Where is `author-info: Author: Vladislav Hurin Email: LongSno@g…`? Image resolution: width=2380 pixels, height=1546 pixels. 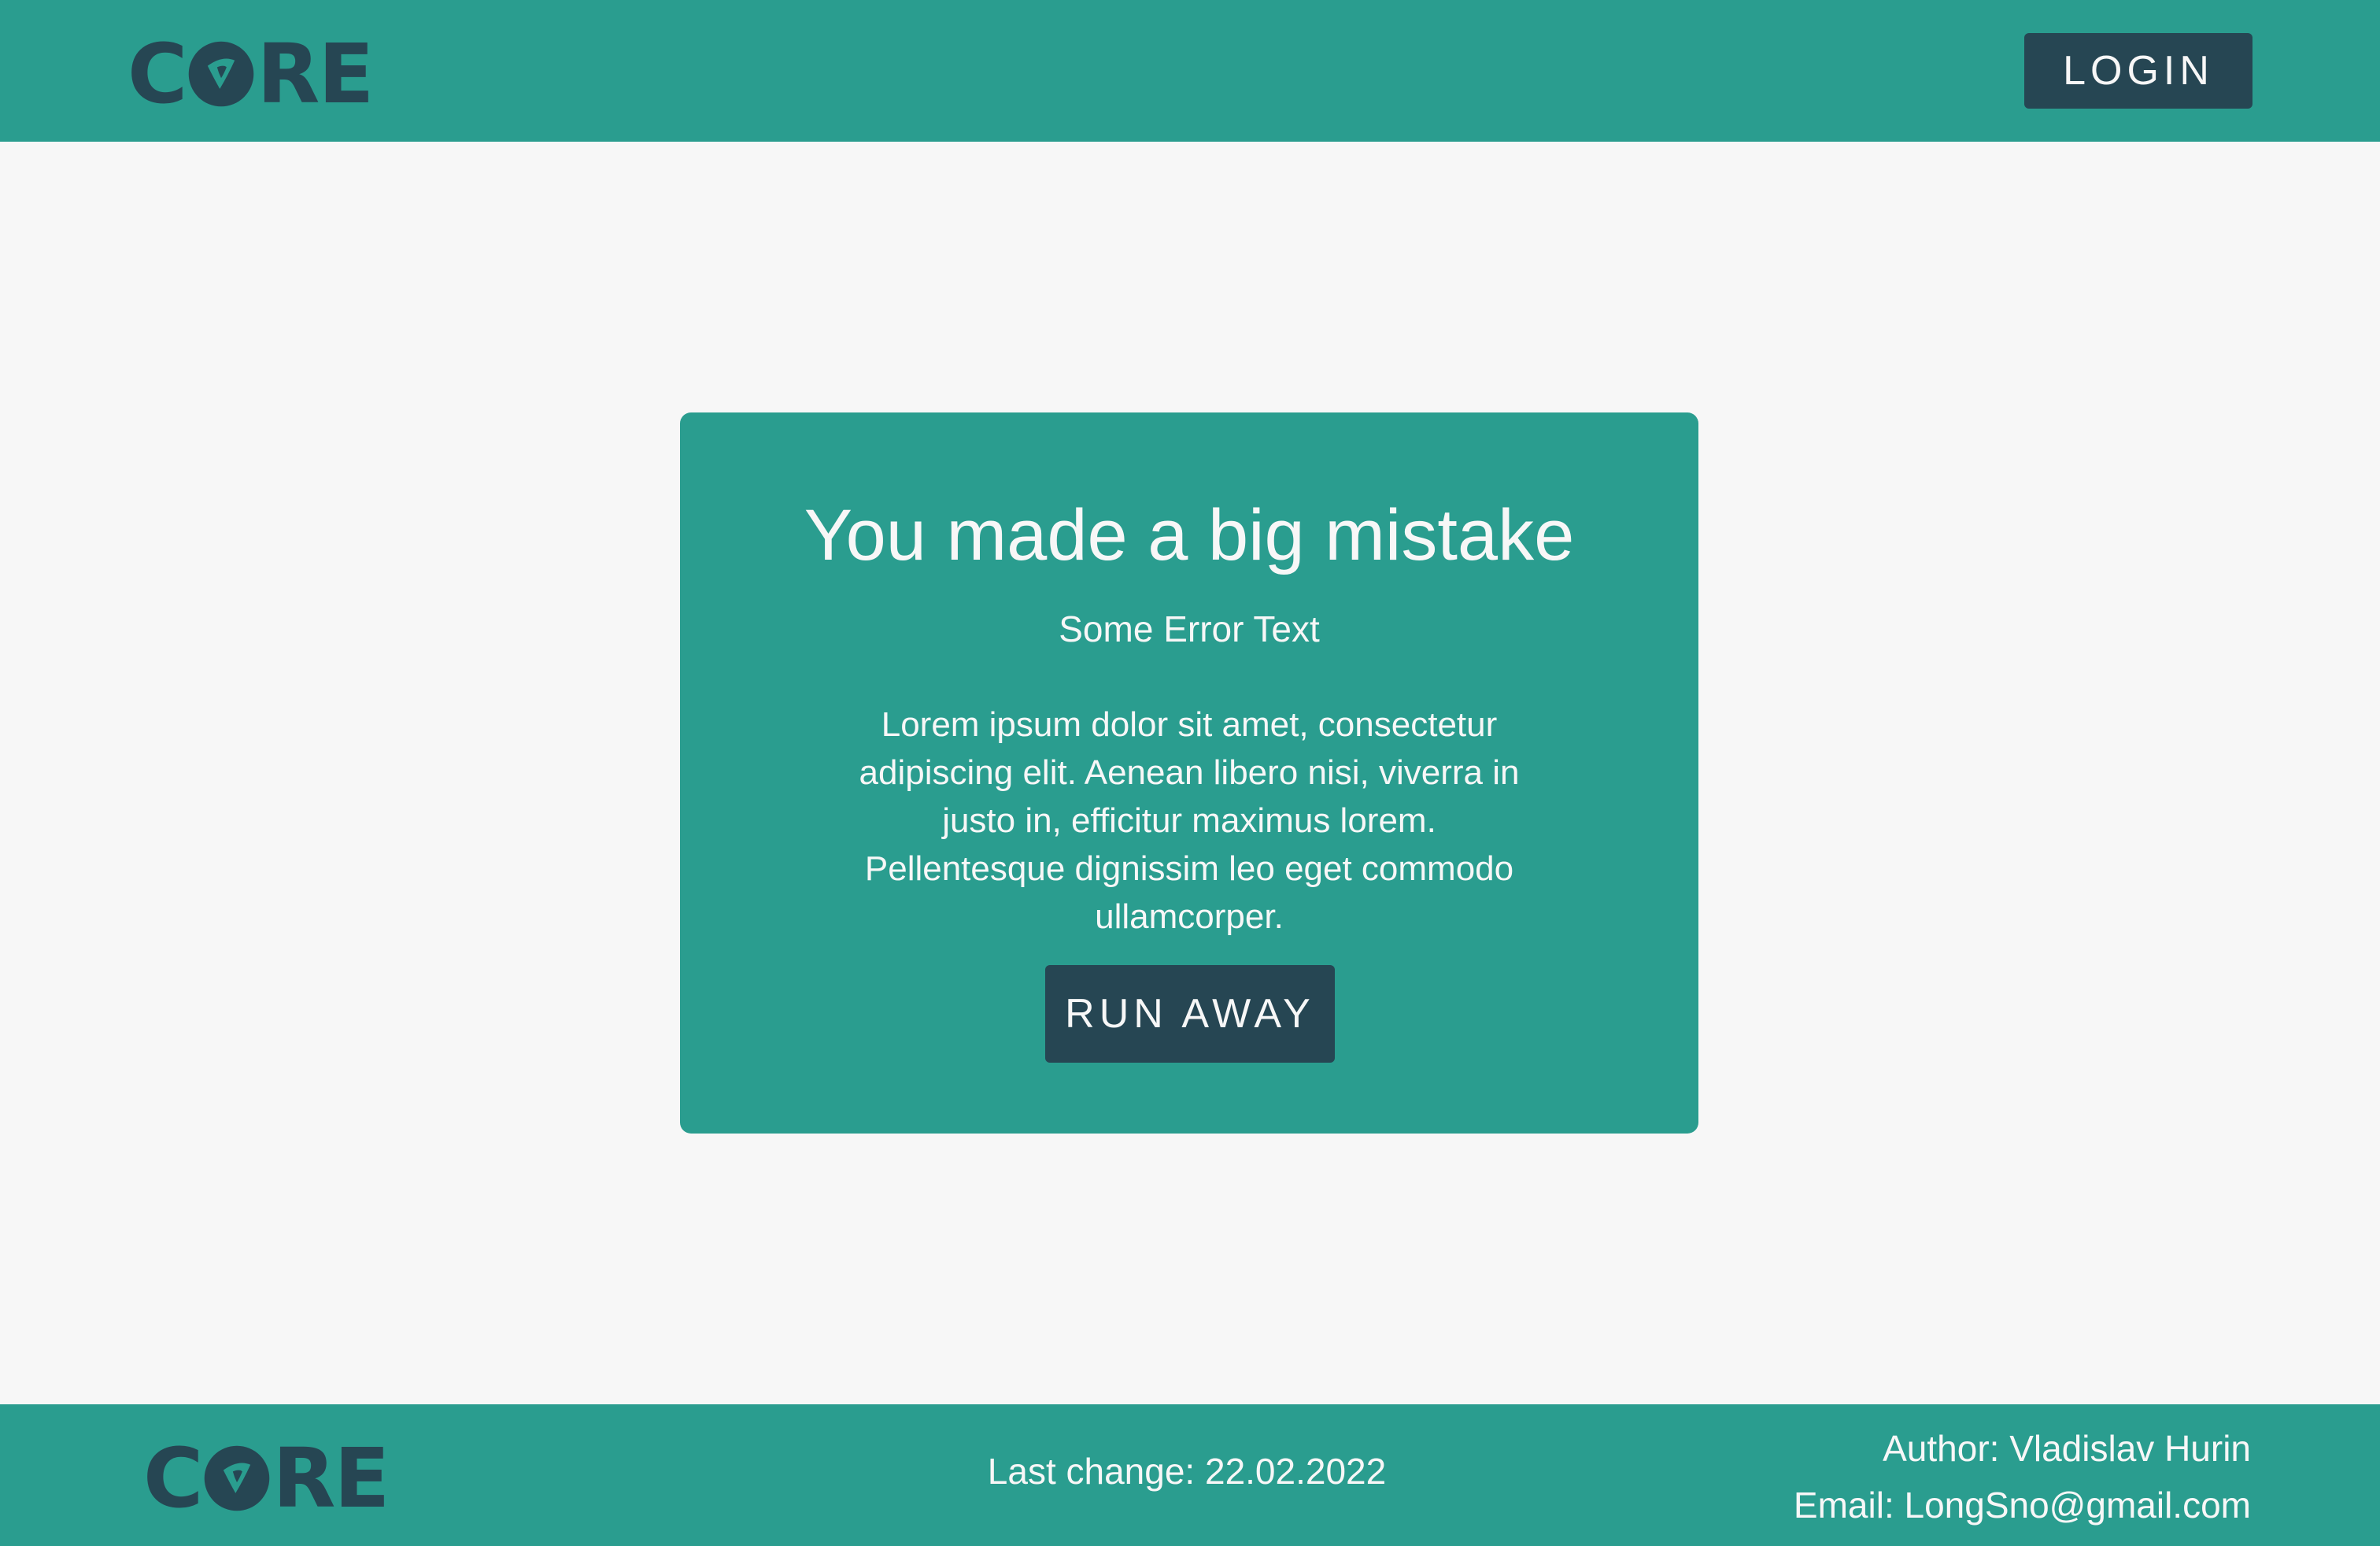 author-info: Author: Vladislav Hurin Email: LongSno@g… is located at coordinates (2022, 1477).